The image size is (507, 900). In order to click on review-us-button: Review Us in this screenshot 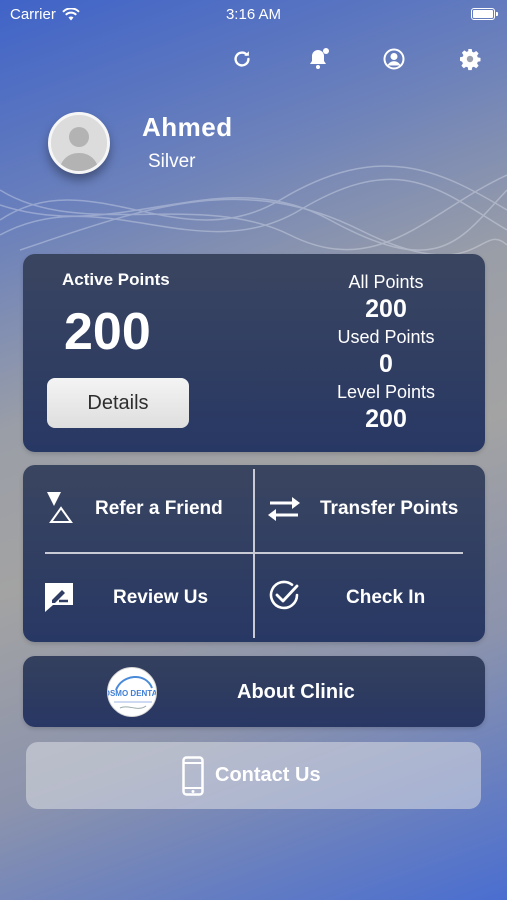, I will do `click(137, 597)`.